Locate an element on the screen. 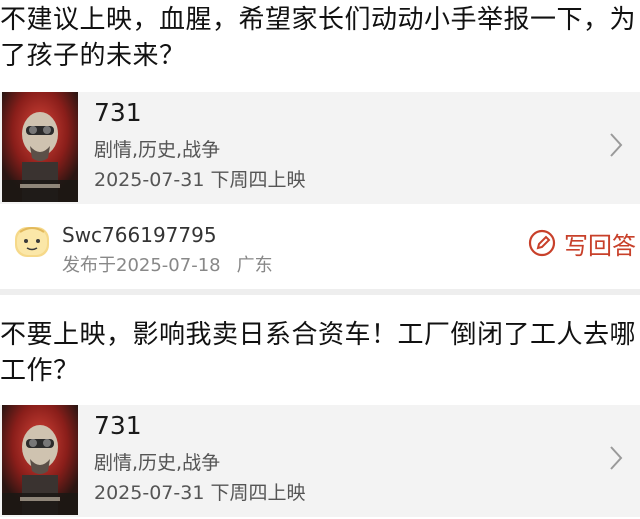 The image size is (640, 519). region: 广东 is located at coordinates (254, 265).